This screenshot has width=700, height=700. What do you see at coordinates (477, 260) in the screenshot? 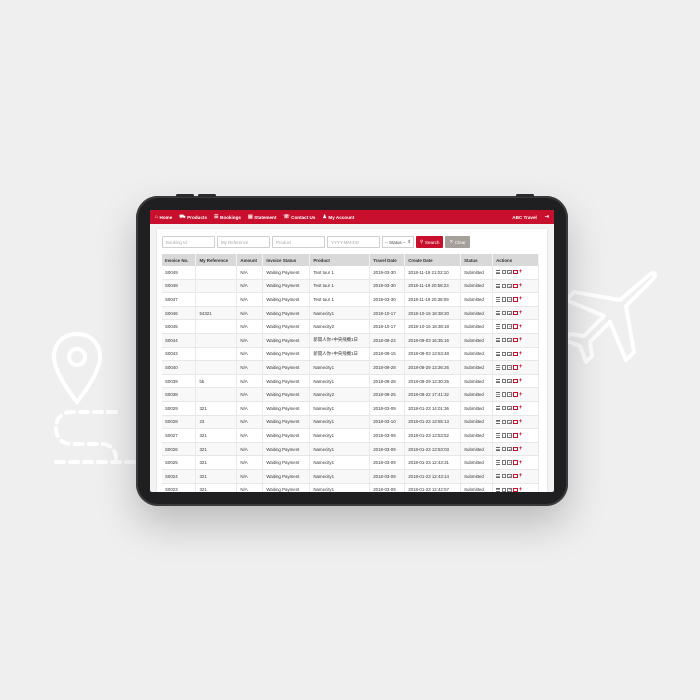
I see `column-header: Status` at bounding box center [477, 260].